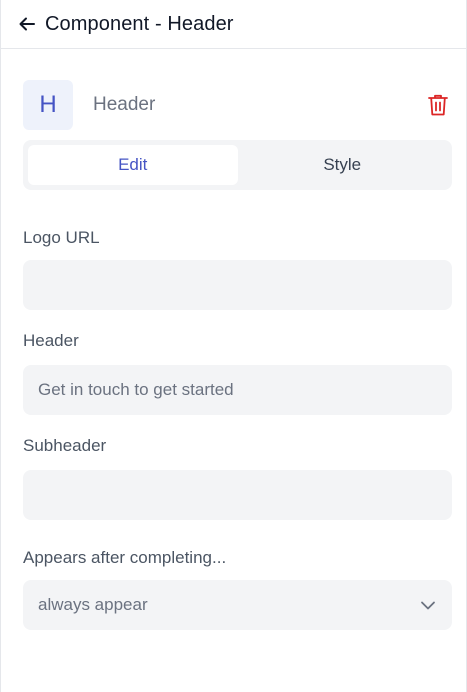 The height and width of the screenshot is (692, 467). I want to click on header-input: Get in touch to get started, so click(237, 390).